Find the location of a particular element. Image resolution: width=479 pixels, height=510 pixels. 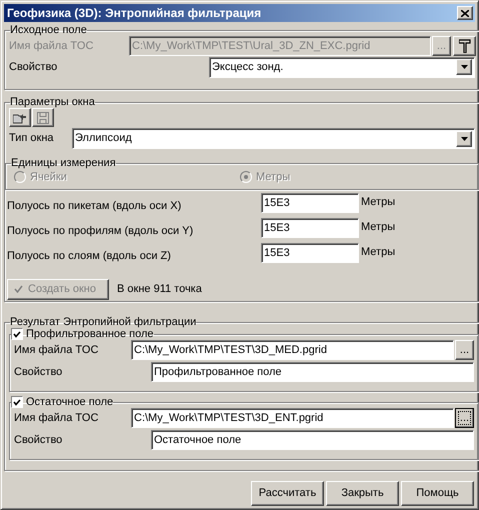

dialog-button: Рассчитать is located at coordinates (287, 493).